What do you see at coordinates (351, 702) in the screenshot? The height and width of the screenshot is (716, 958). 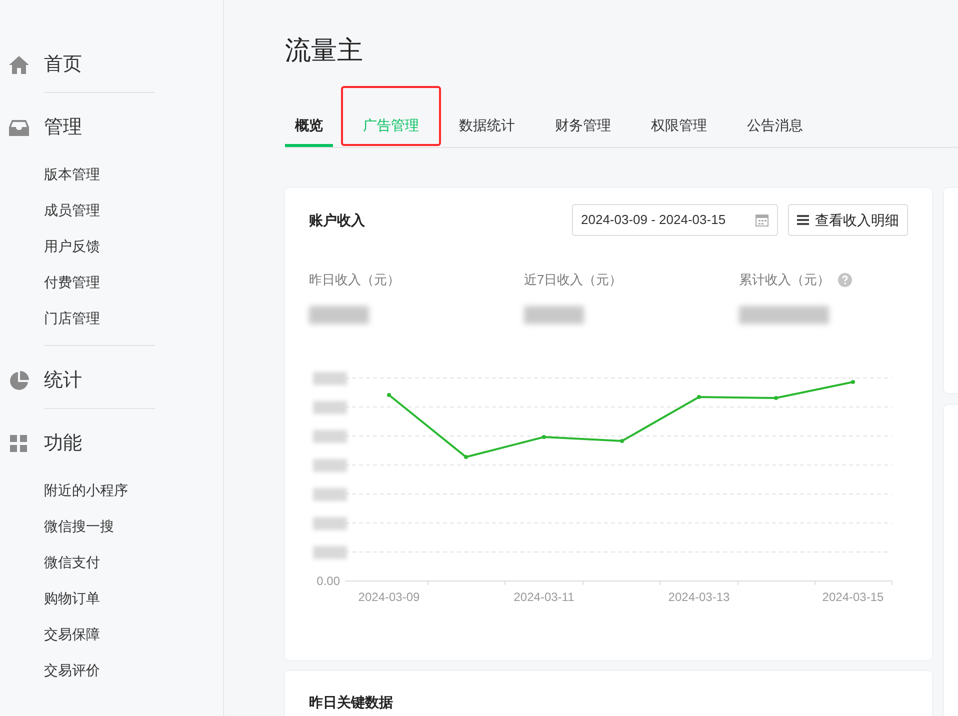 I see `card-title: 昨日关键数据` at bounding box center [351, 702].